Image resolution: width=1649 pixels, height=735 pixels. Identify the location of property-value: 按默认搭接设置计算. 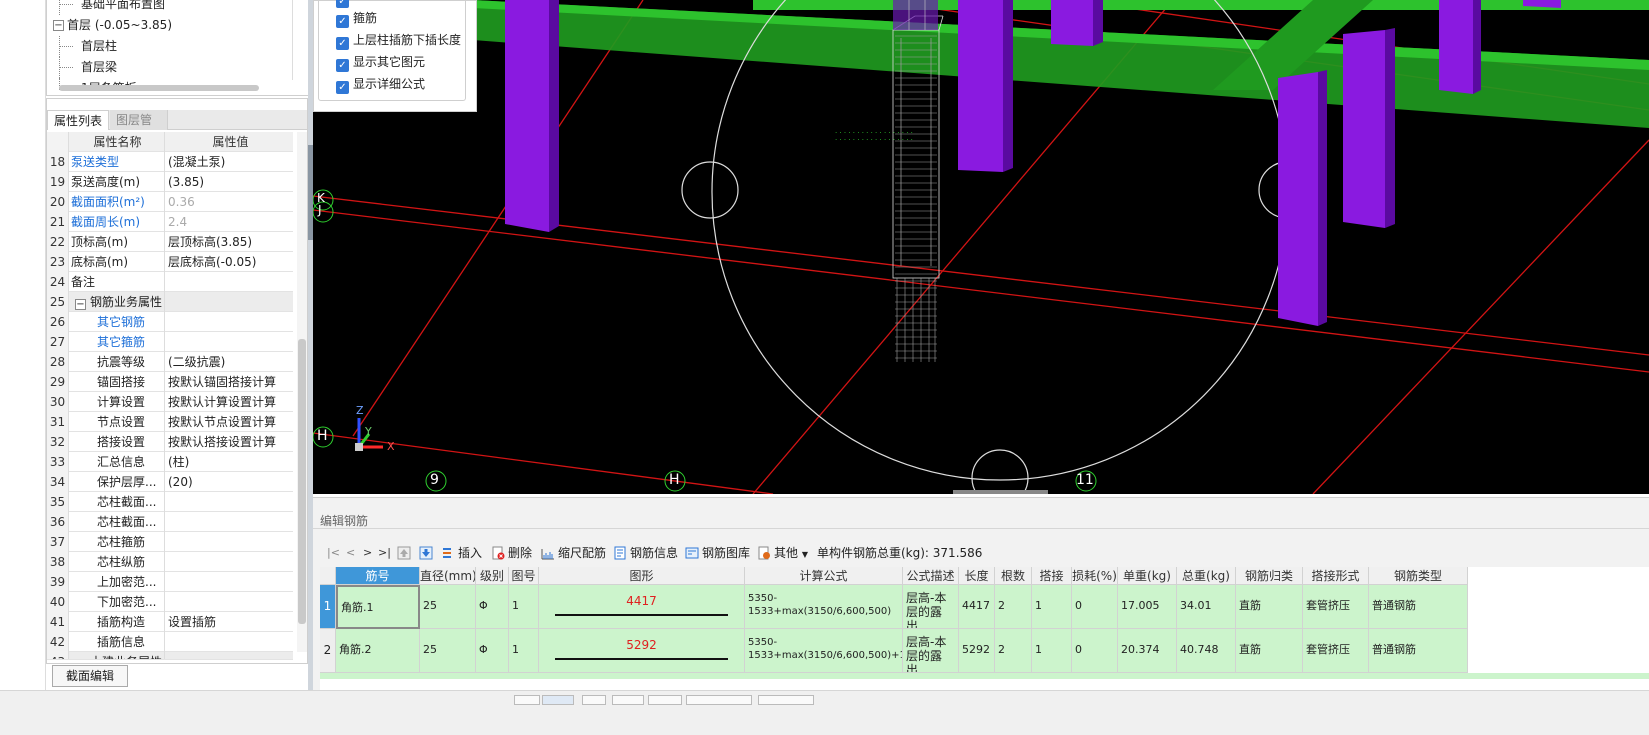
(229, 442).